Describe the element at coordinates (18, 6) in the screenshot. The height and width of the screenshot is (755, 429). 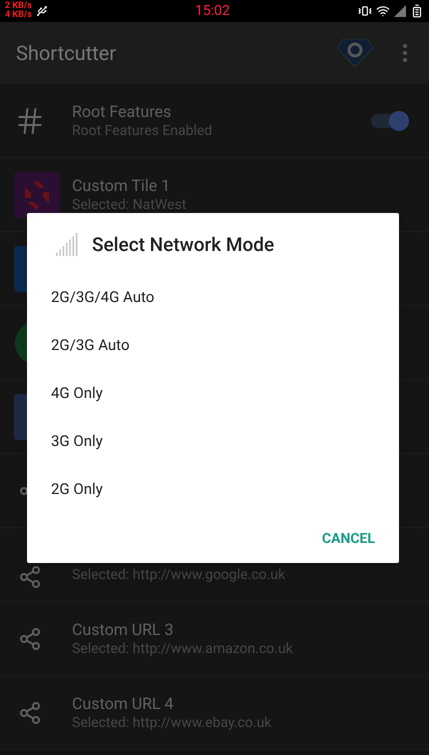
I see `upload-speed: 2 KB/s` at that location.